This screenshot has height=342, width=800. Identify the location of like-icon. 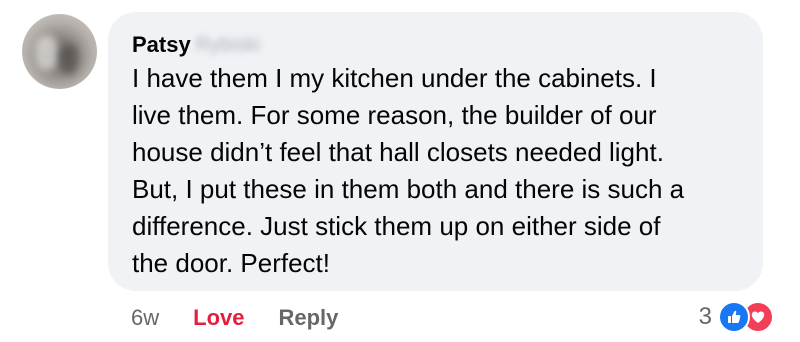
(734, 317).